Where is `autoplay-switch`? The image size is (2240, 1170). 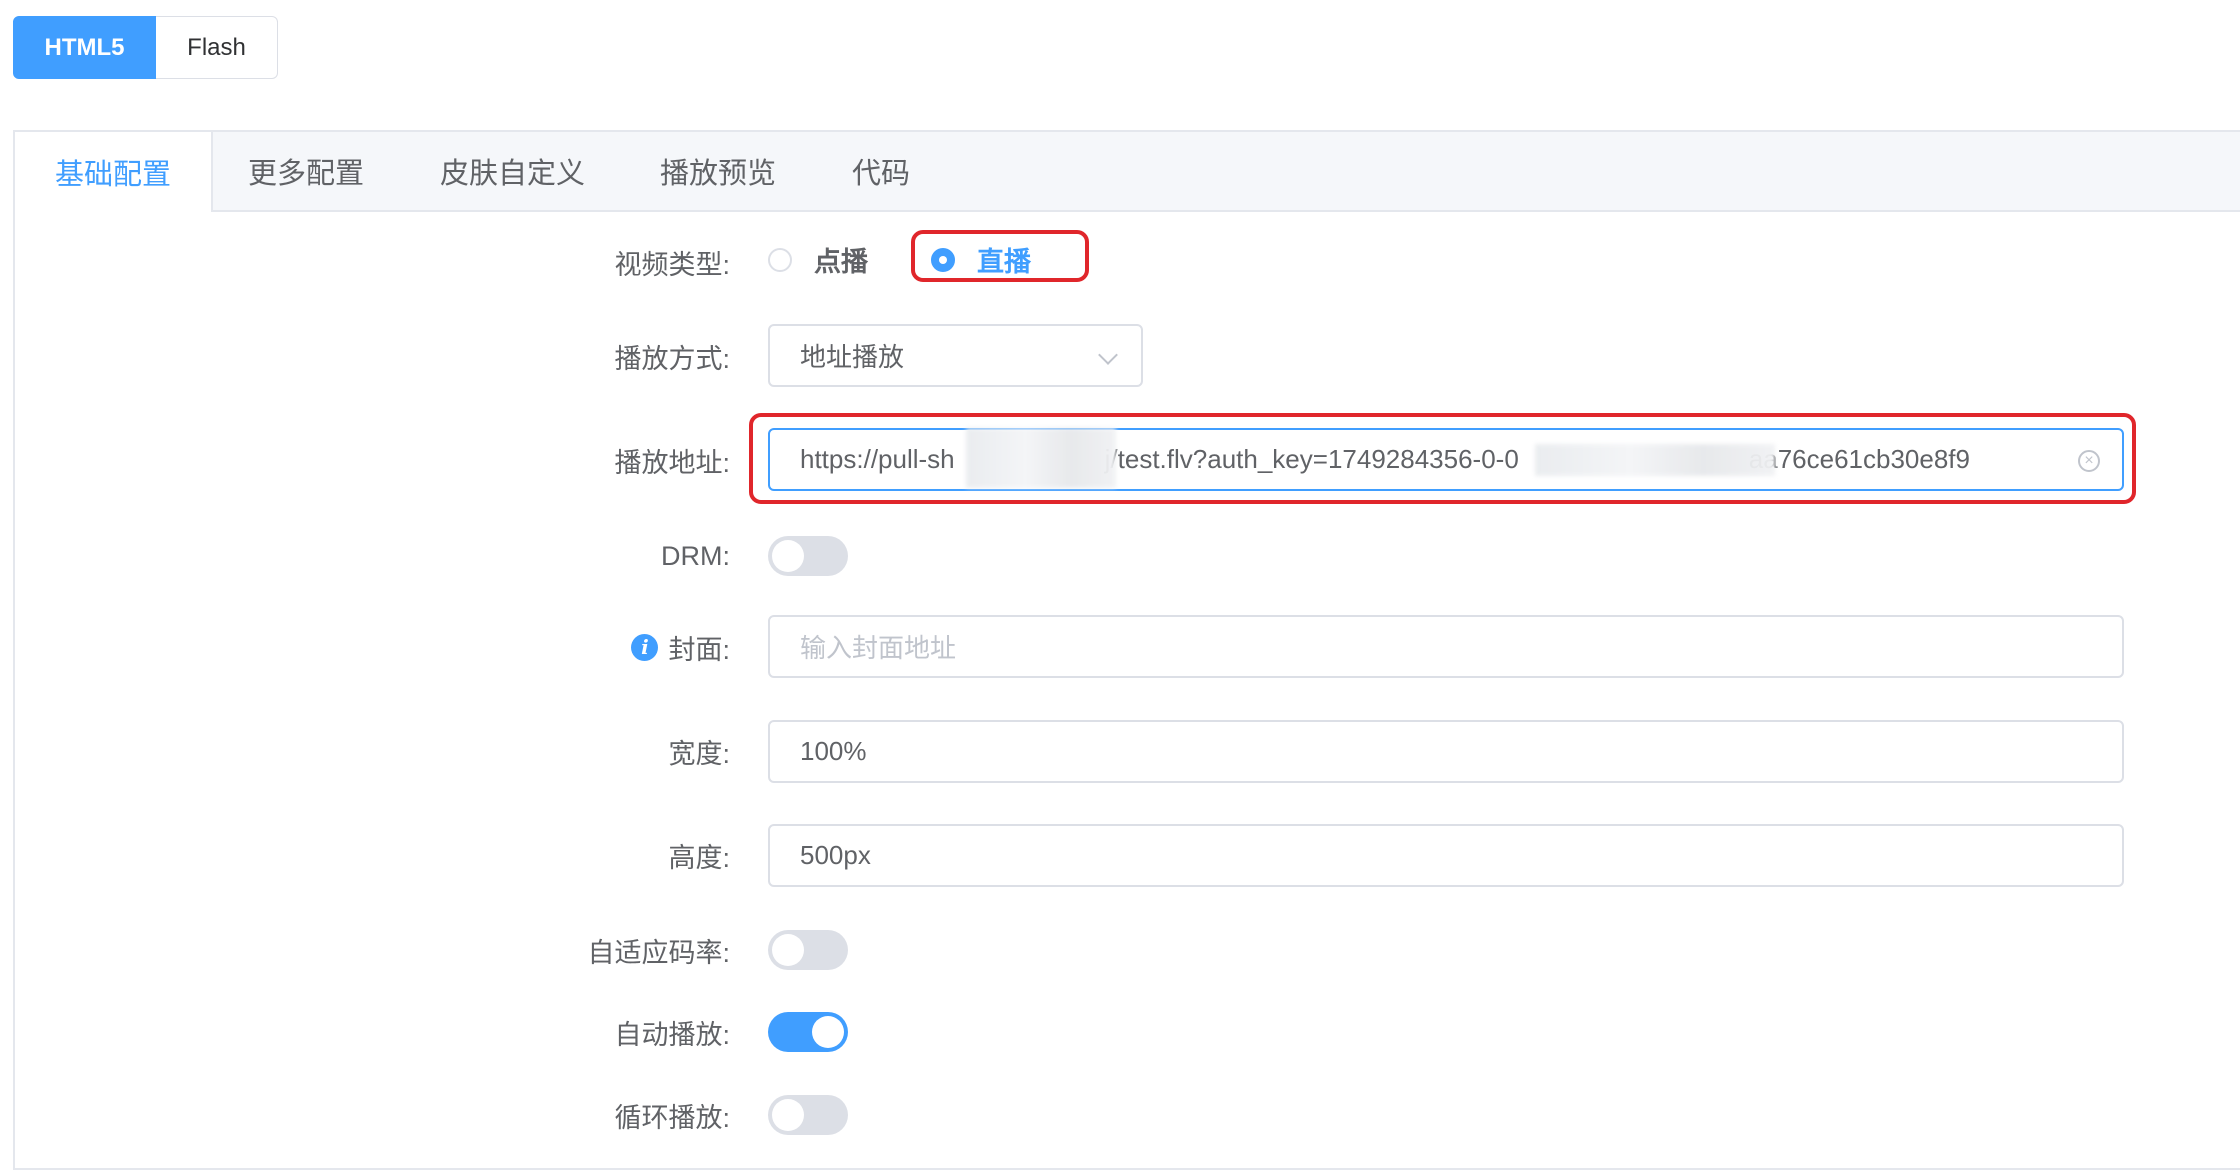
autoplay-switch is located at coordinates (808, 1032).